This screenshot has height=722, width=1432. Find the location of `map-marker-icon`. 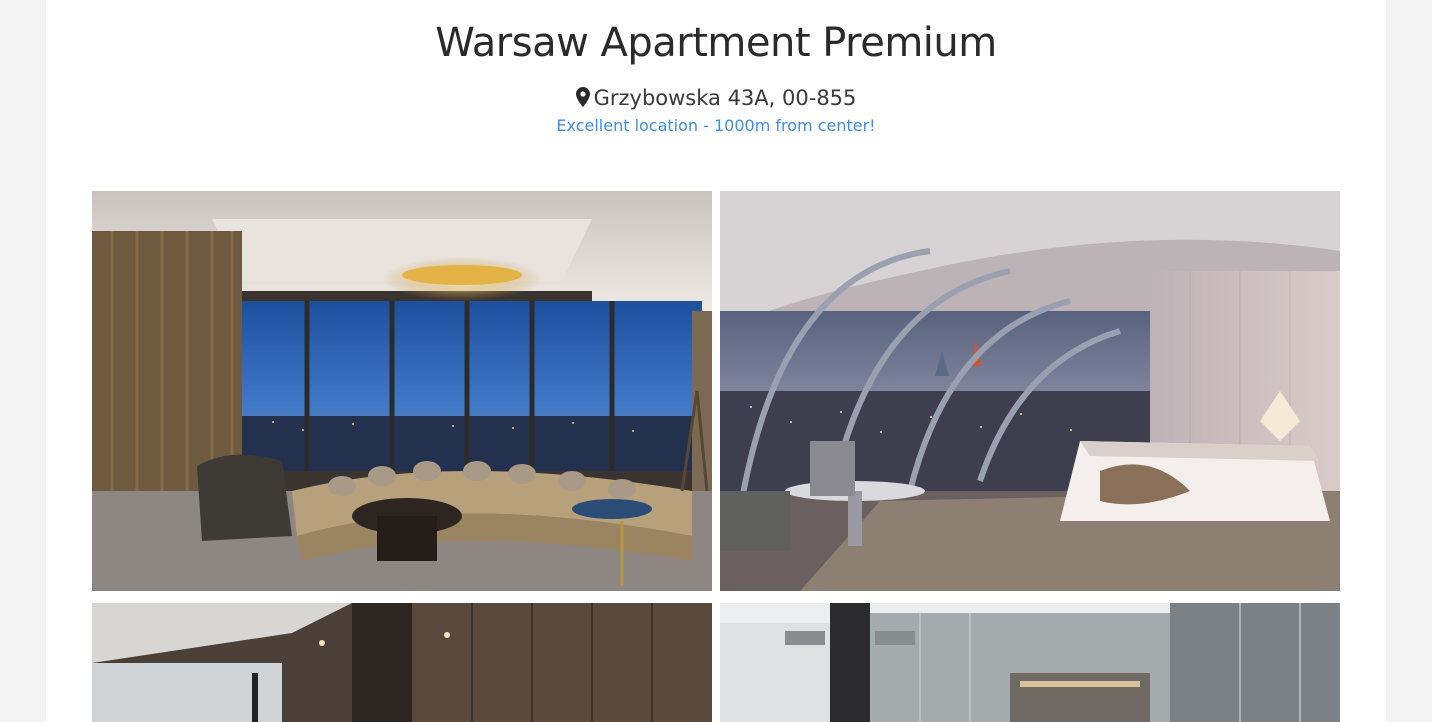

map-marker-icon is located at coordinates (582, 100).